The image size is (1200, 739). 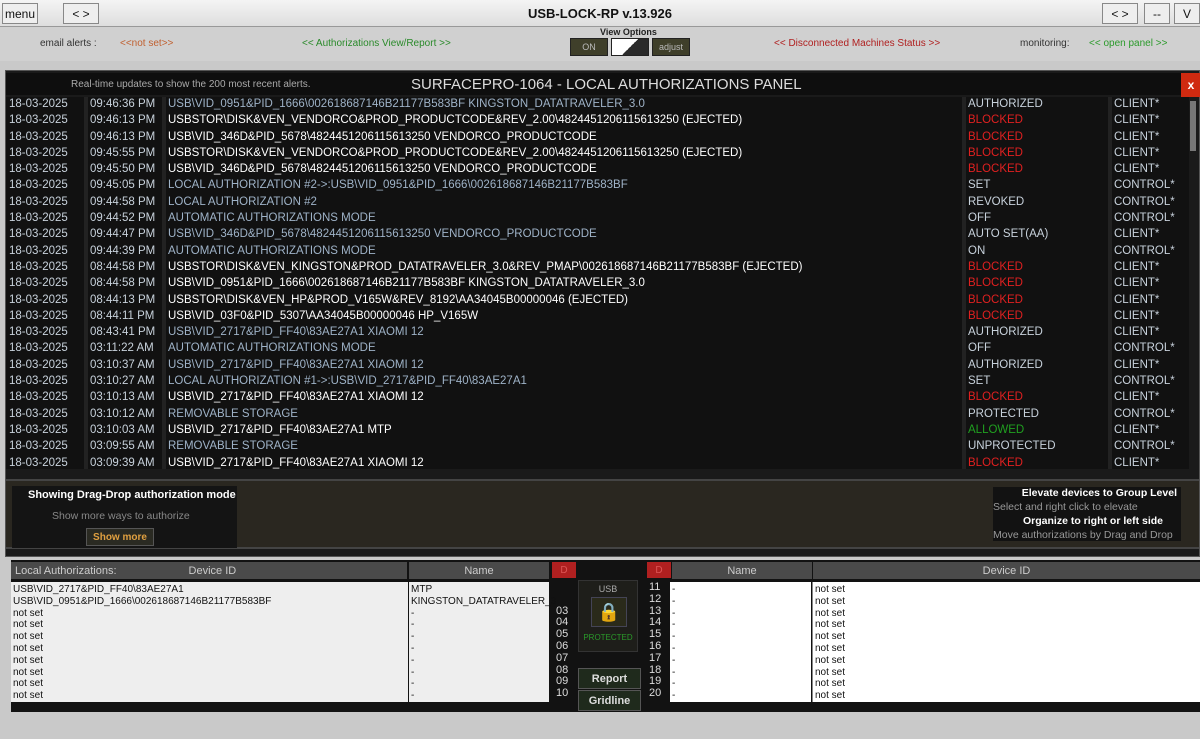 I want to click on lock-icon: 🔒, so click(x=609, y=612).